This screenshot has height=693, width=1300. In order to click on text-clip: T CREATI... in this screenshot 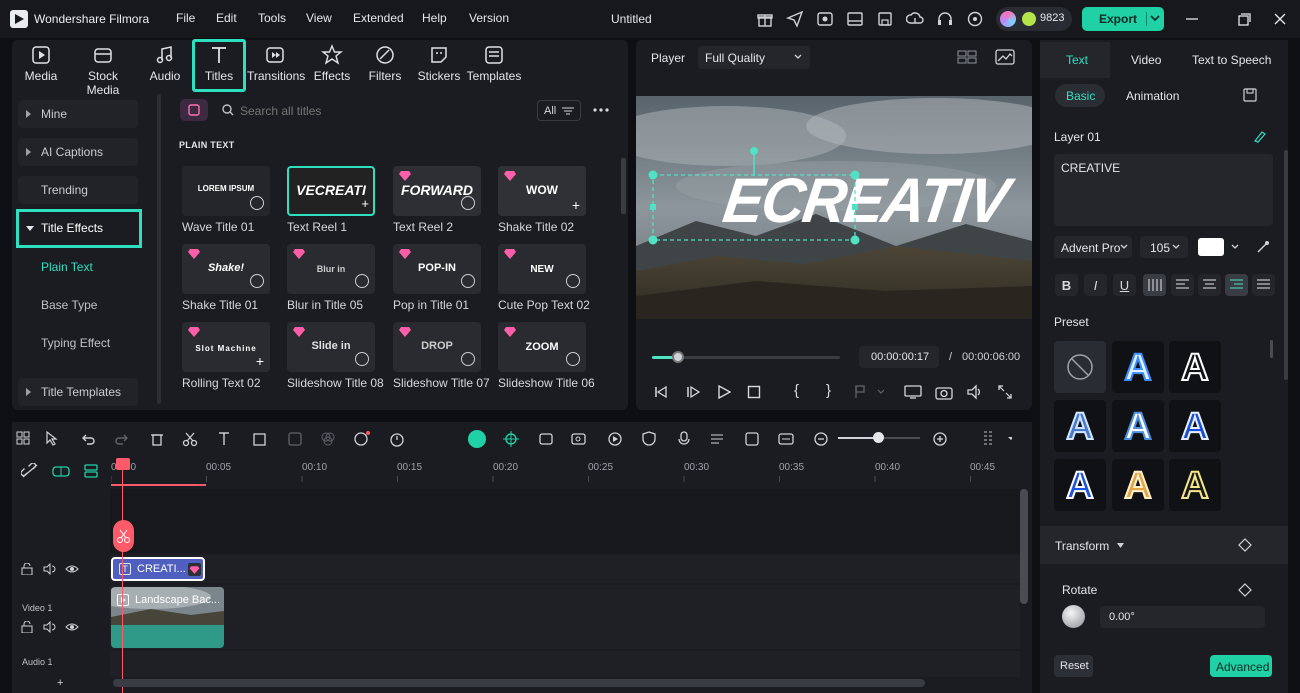, I will do `click(158, 569)`.